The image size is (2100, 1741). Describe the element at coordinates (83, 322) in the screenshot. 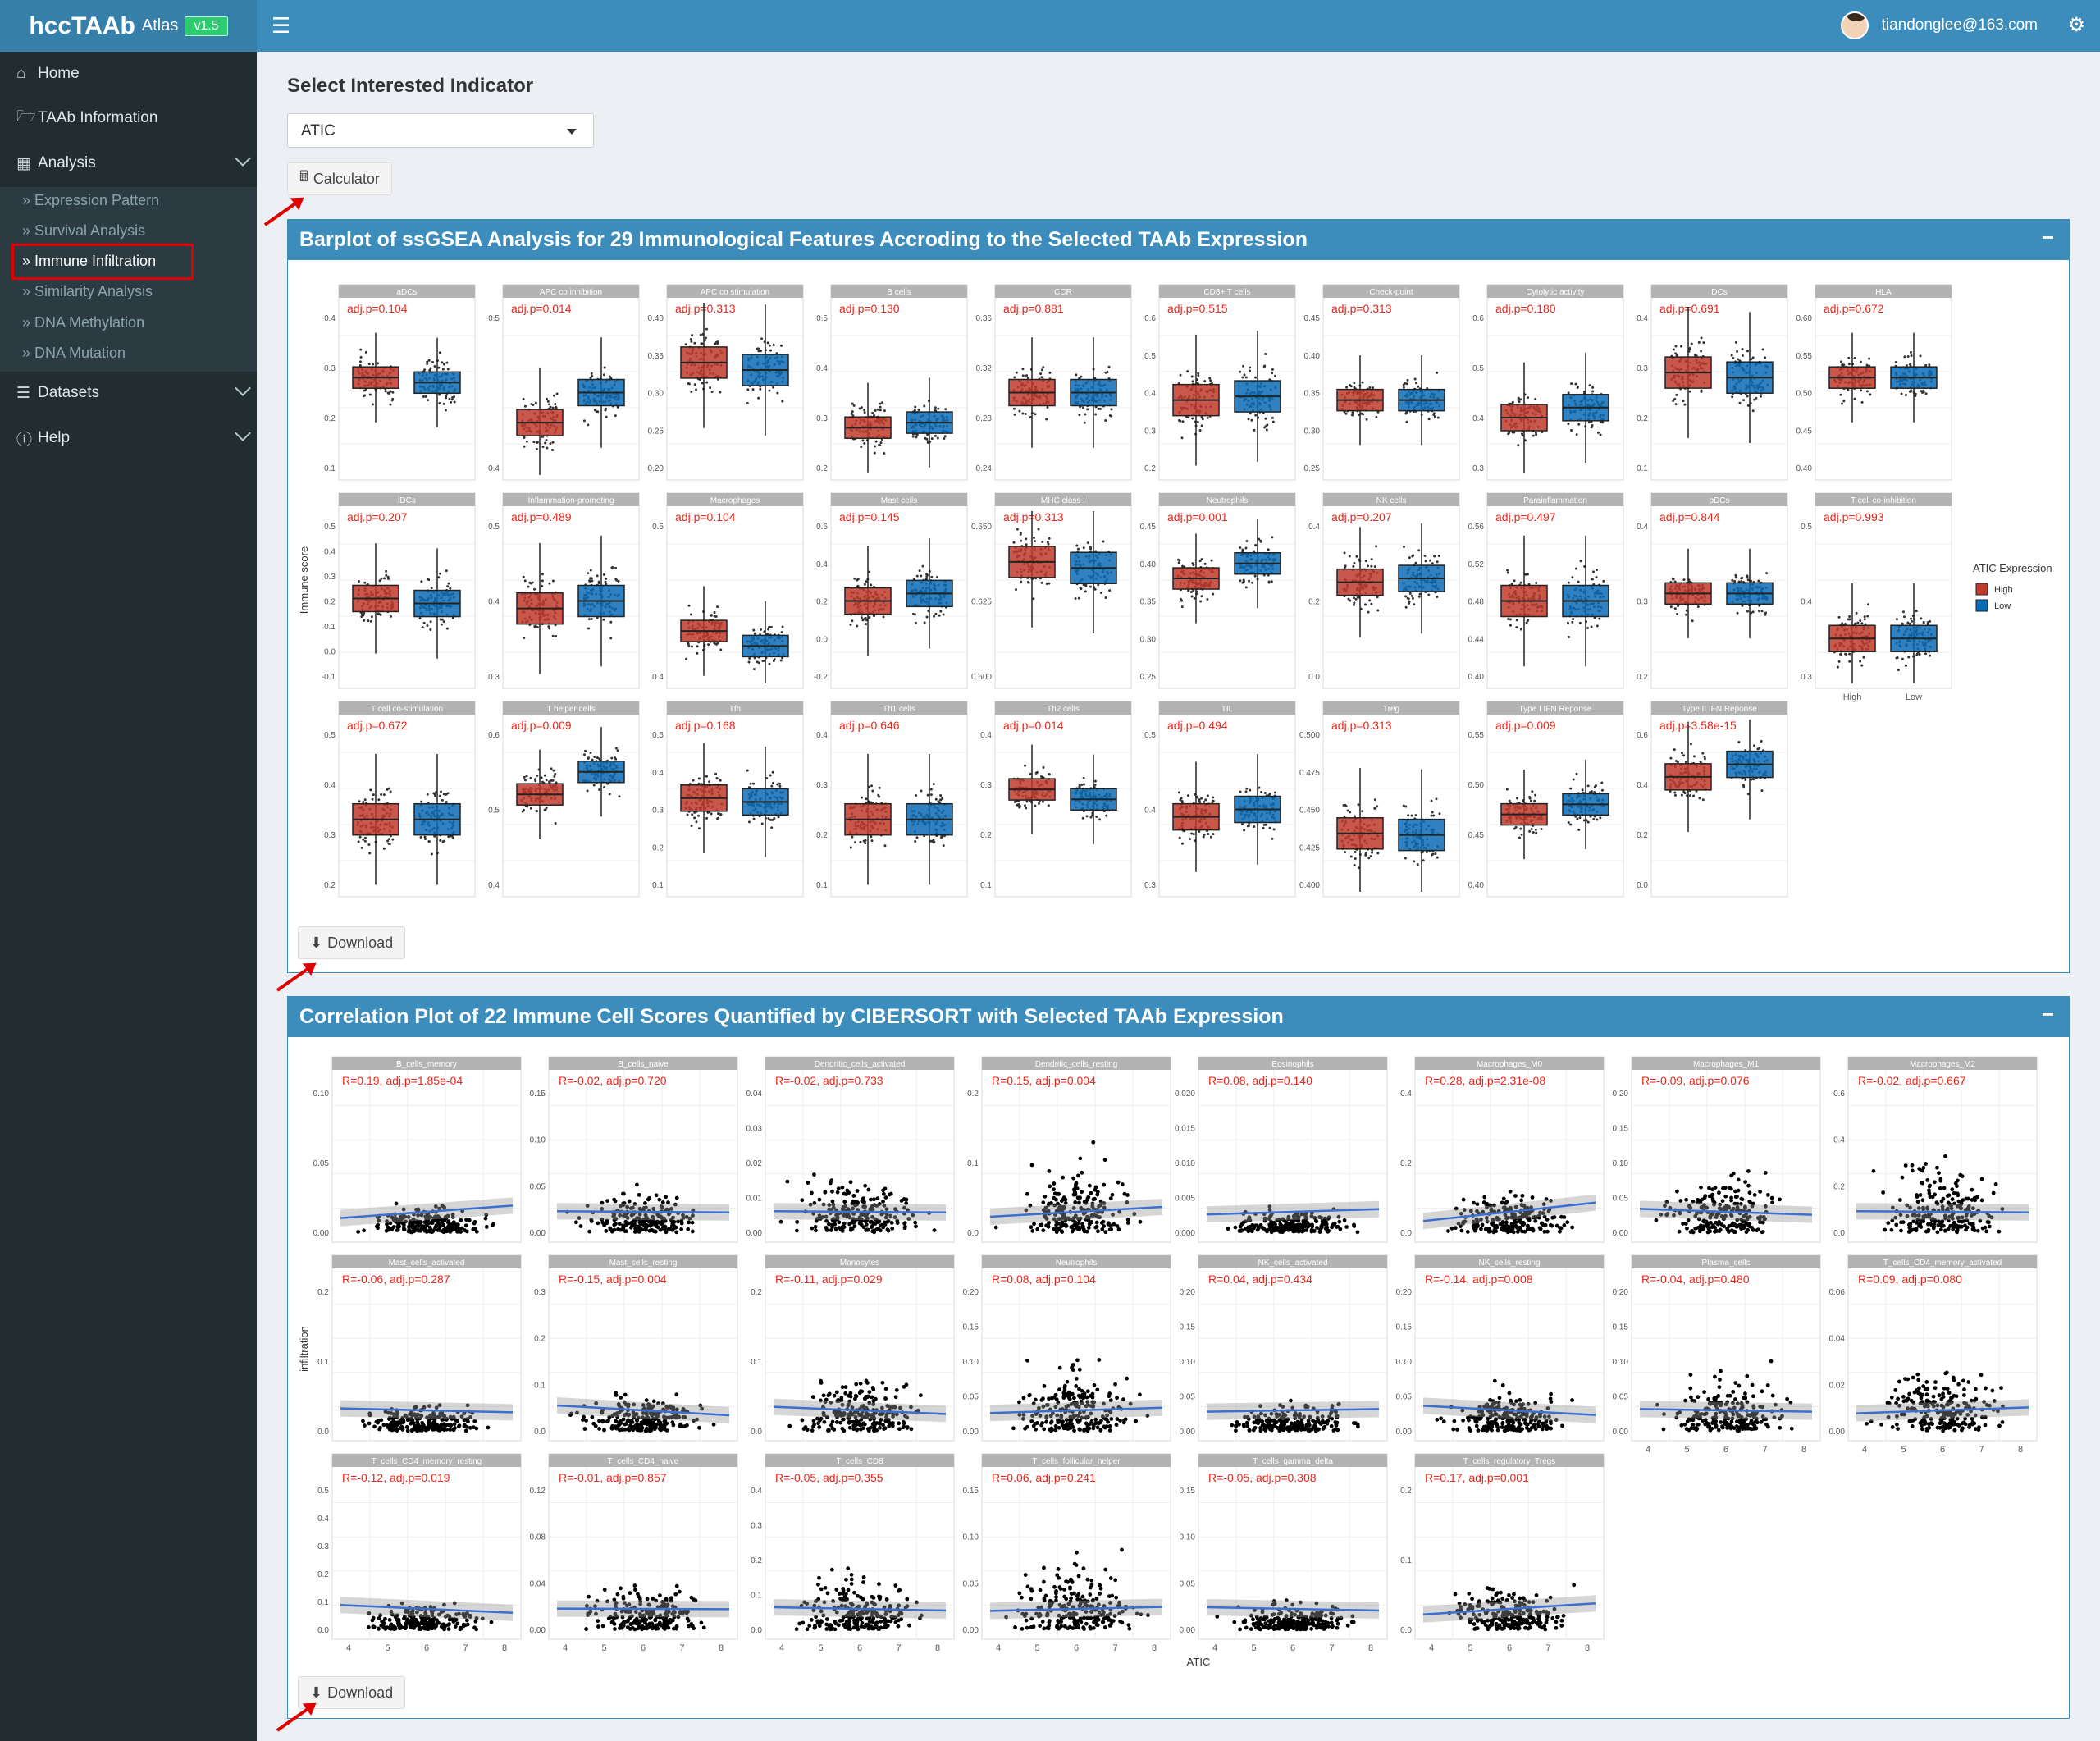

I see `sidebar-subitem-dna-methylation: » DNA Methylation` at that location.